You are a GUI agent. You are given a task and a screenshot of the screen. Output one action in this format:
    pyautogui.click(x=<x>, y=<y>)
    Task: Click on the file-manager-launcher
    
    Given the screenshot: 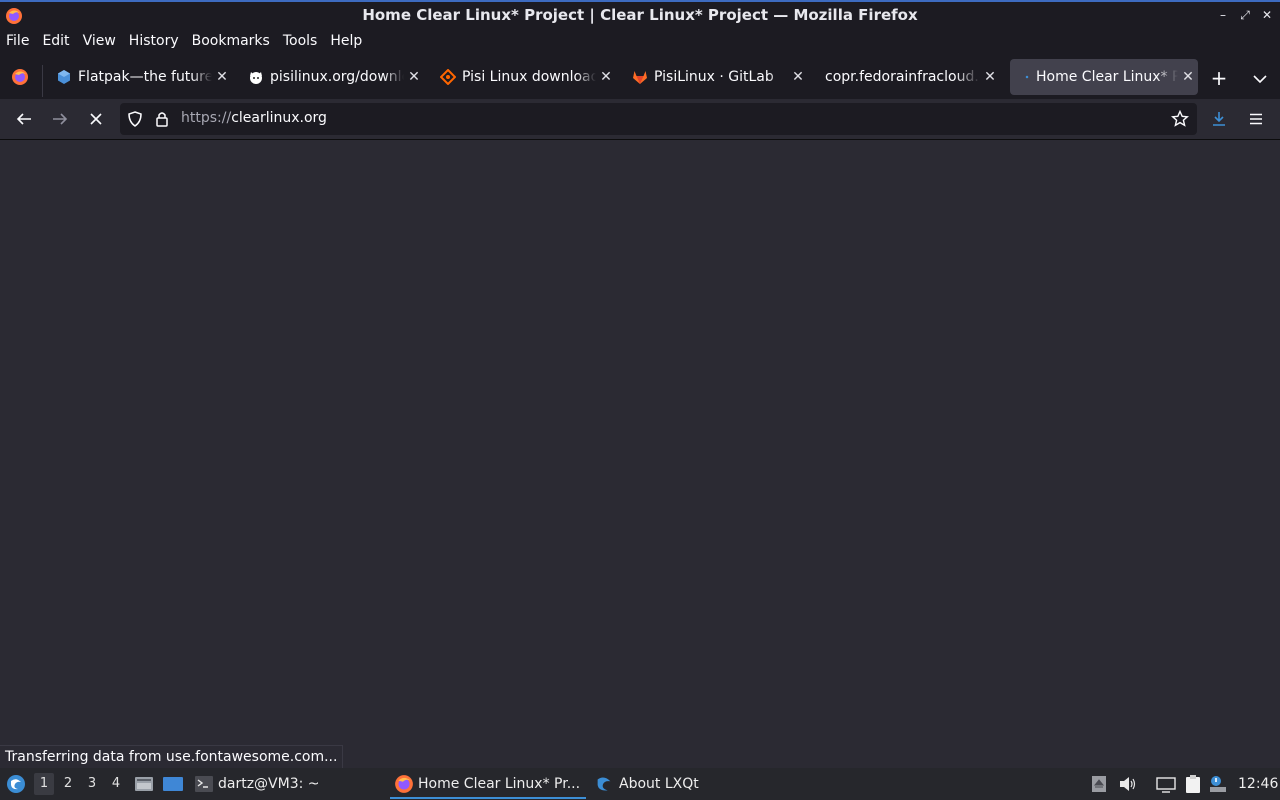 What is the action you would take?
    pyautogui.click(x=144, y=784)
    